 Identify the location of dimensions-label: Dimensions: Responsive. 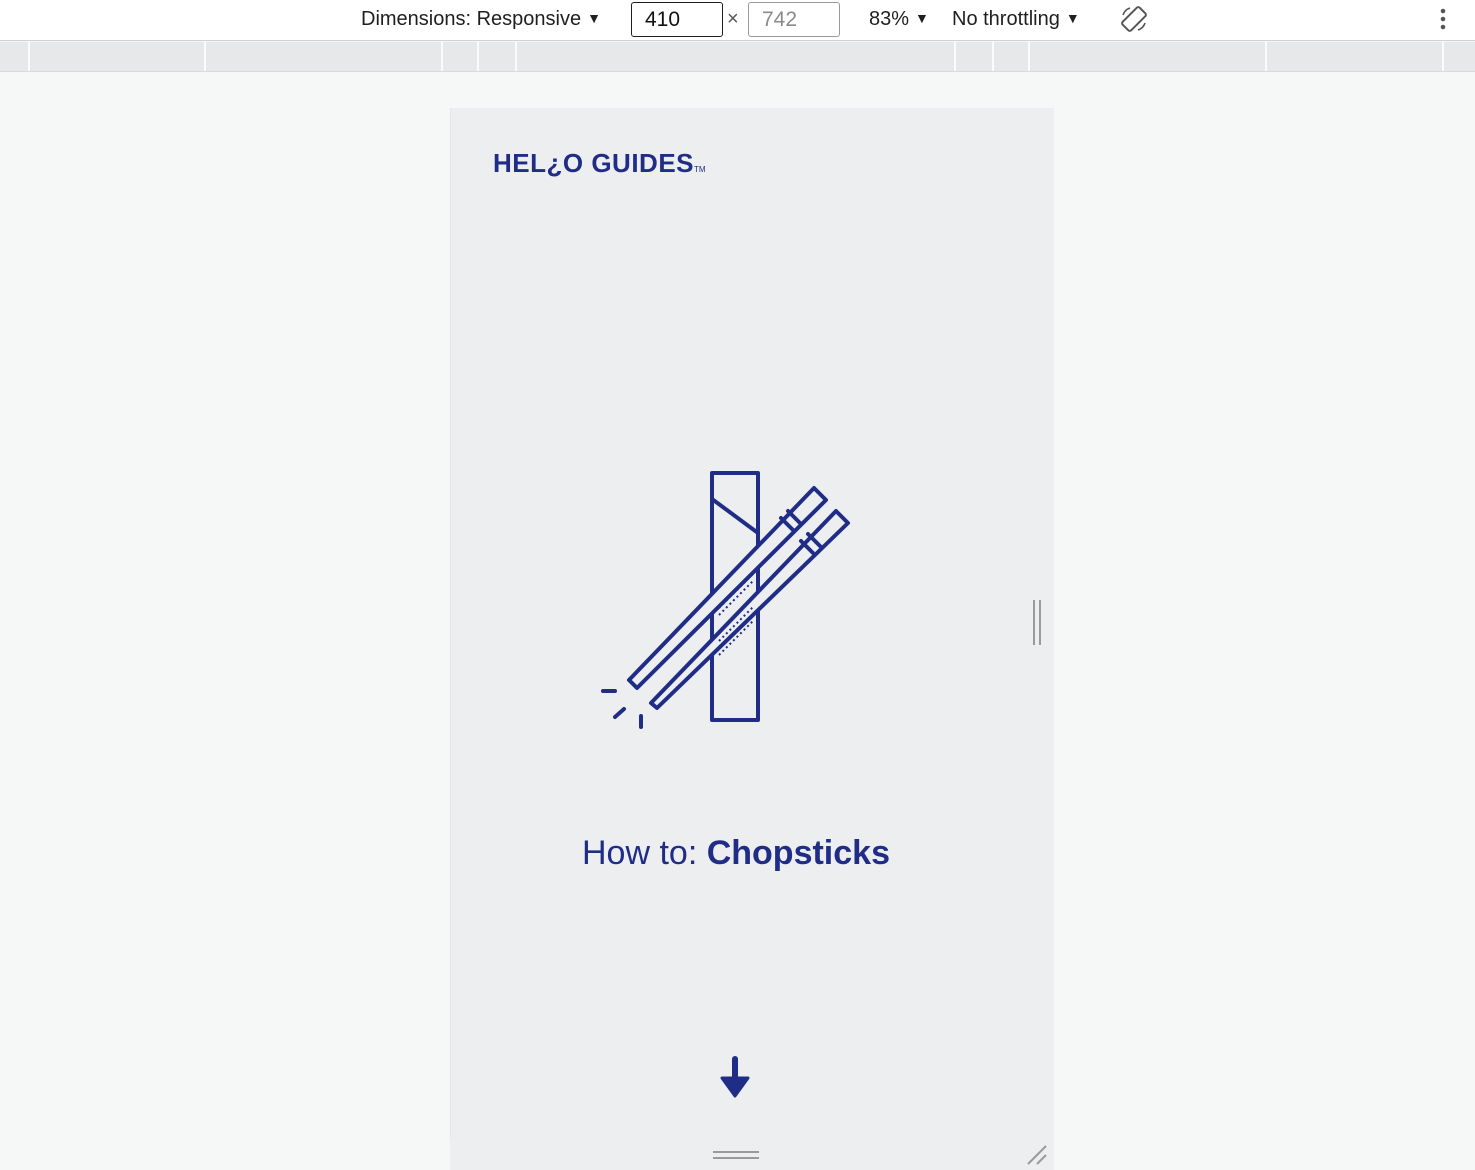
(471, 19).